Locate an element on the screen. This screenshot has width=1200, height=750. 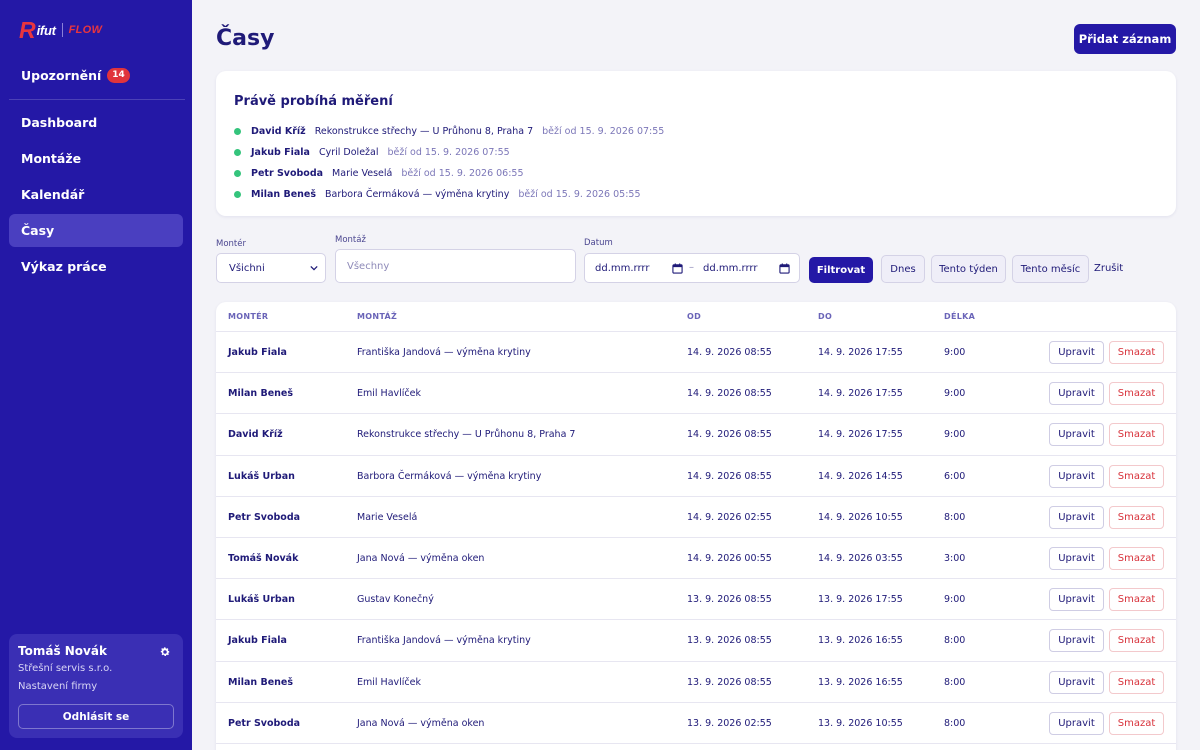
this-week-button: Tento týden is located at coordinates (968, 269).